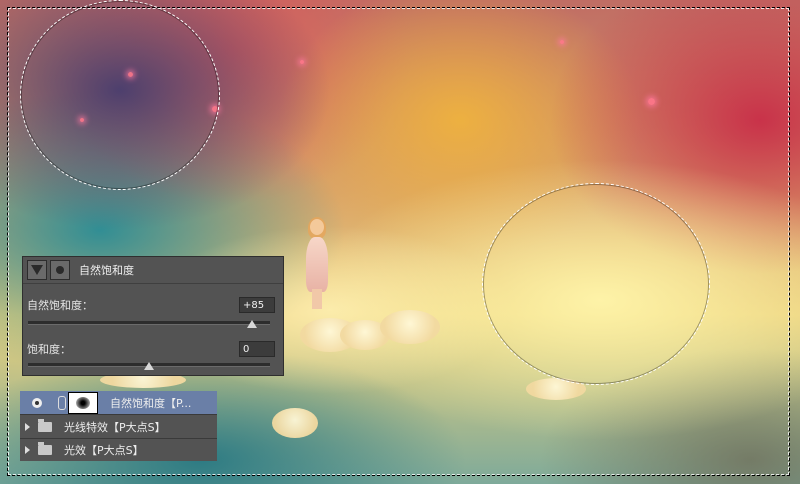 Image resolution: width=800 pixels, height=484 pixels. What do you see at coordinates (37, 270) in the screenshot?
I see `adjustment-layer-icon` at bounding box center [37, 270].